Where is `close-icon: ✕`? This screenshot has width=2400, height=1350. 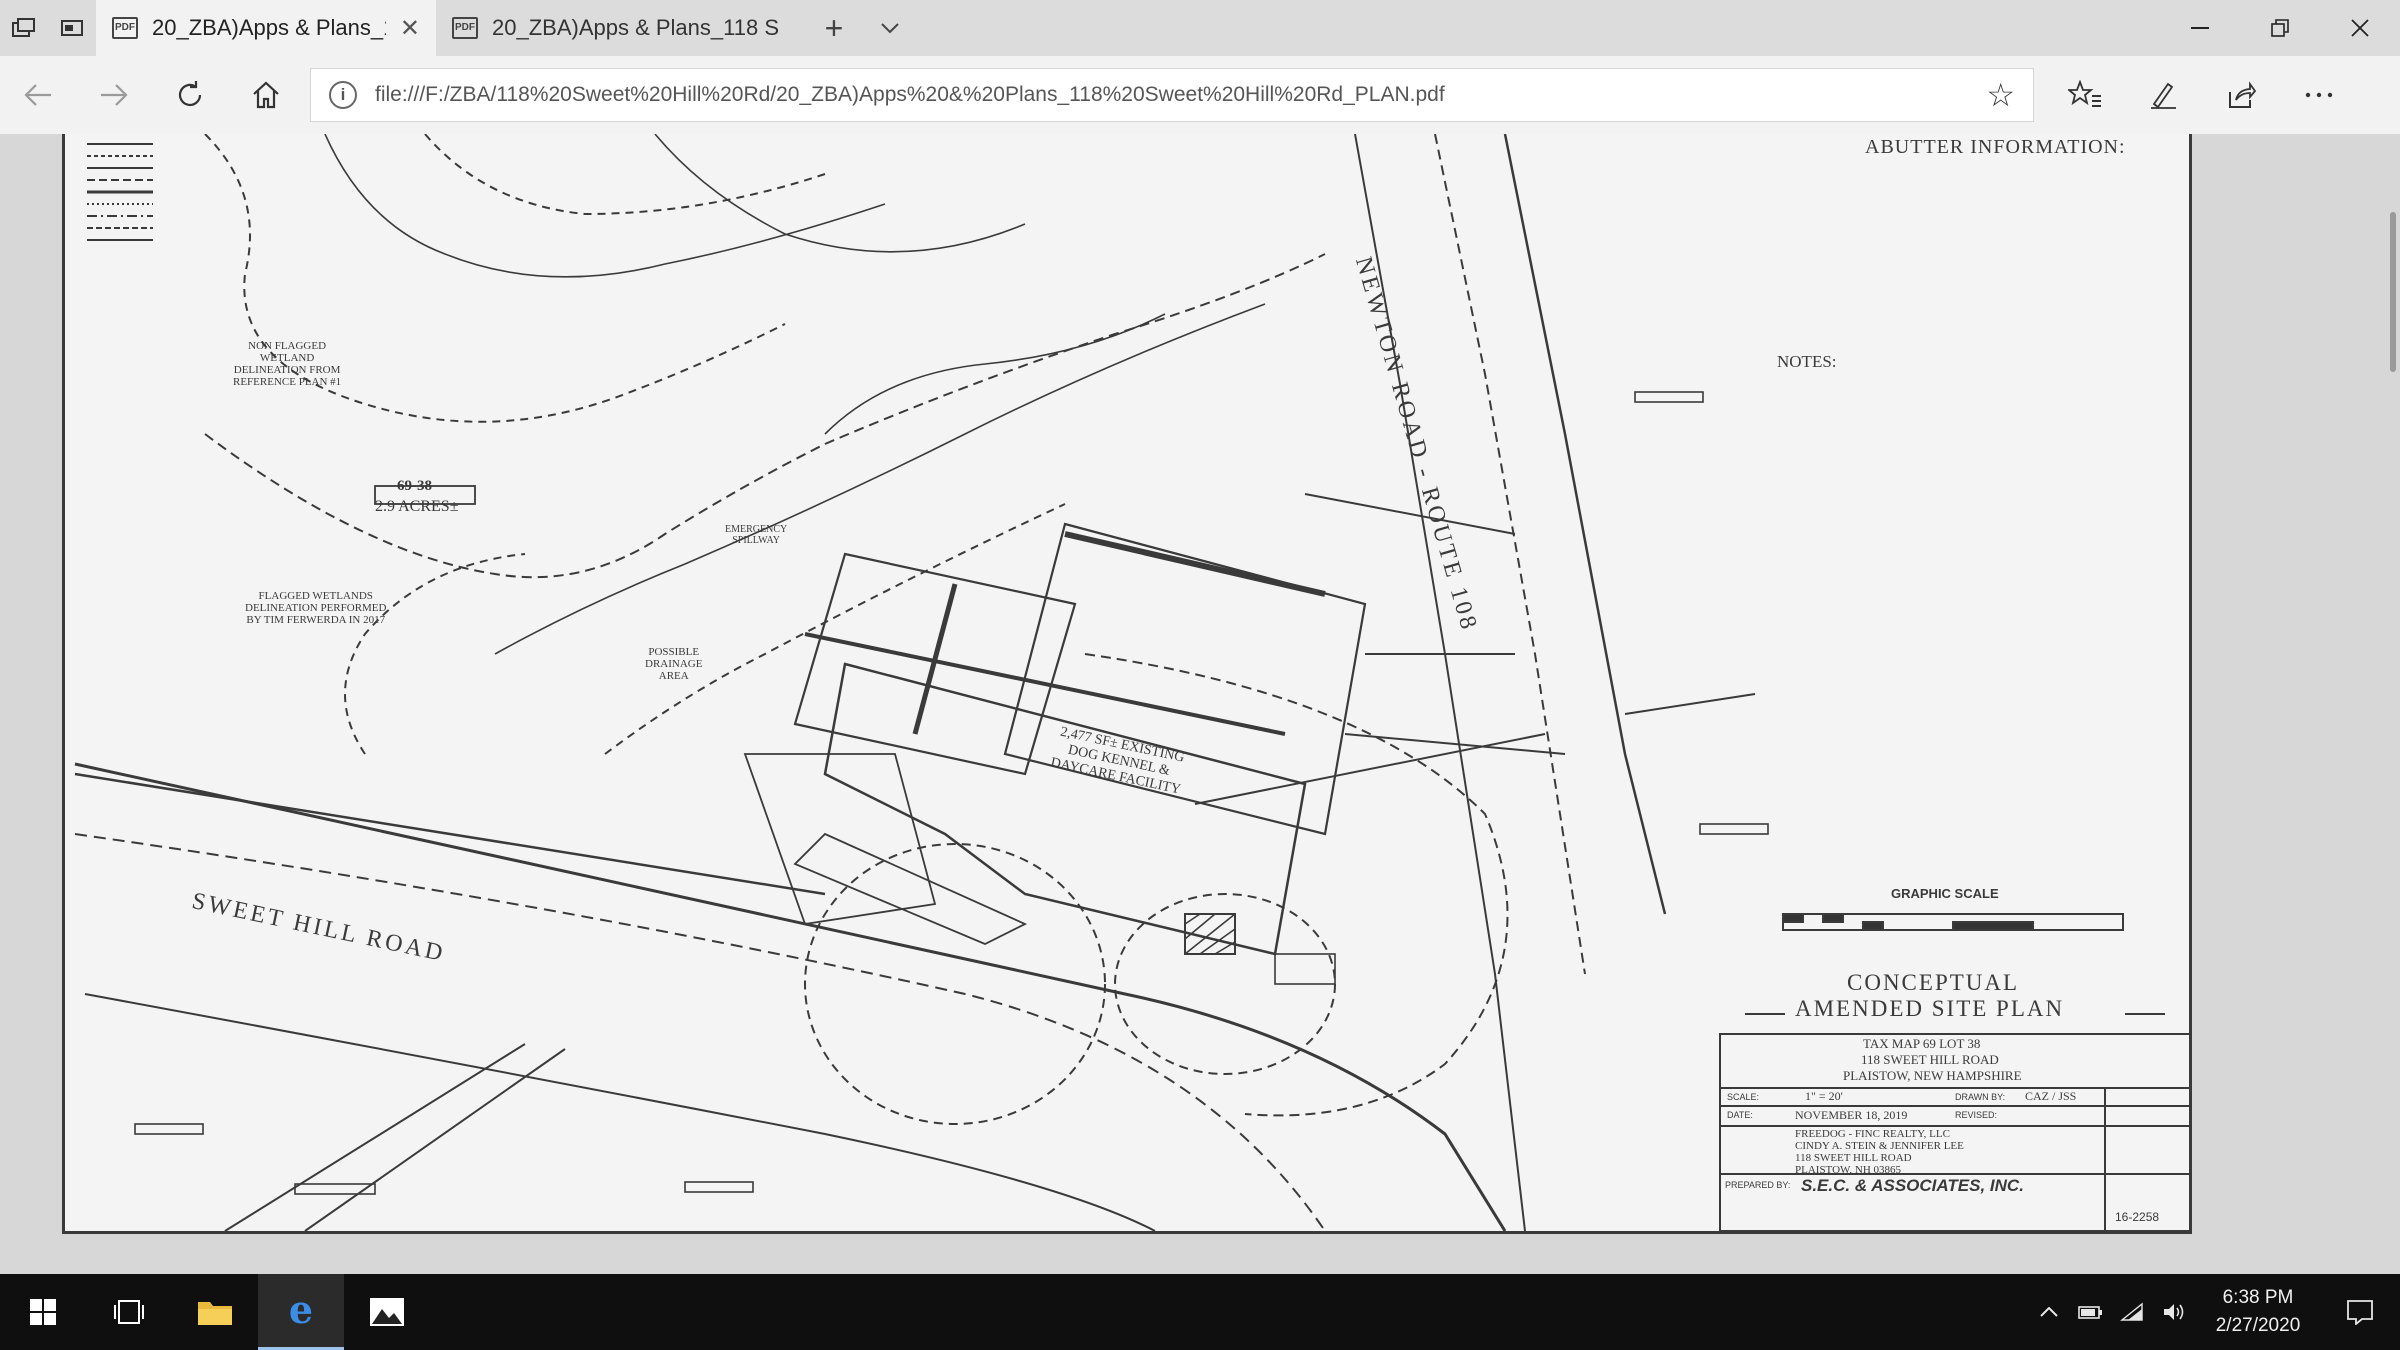
close-icon: ✕ is located at coordinates (410, 28).